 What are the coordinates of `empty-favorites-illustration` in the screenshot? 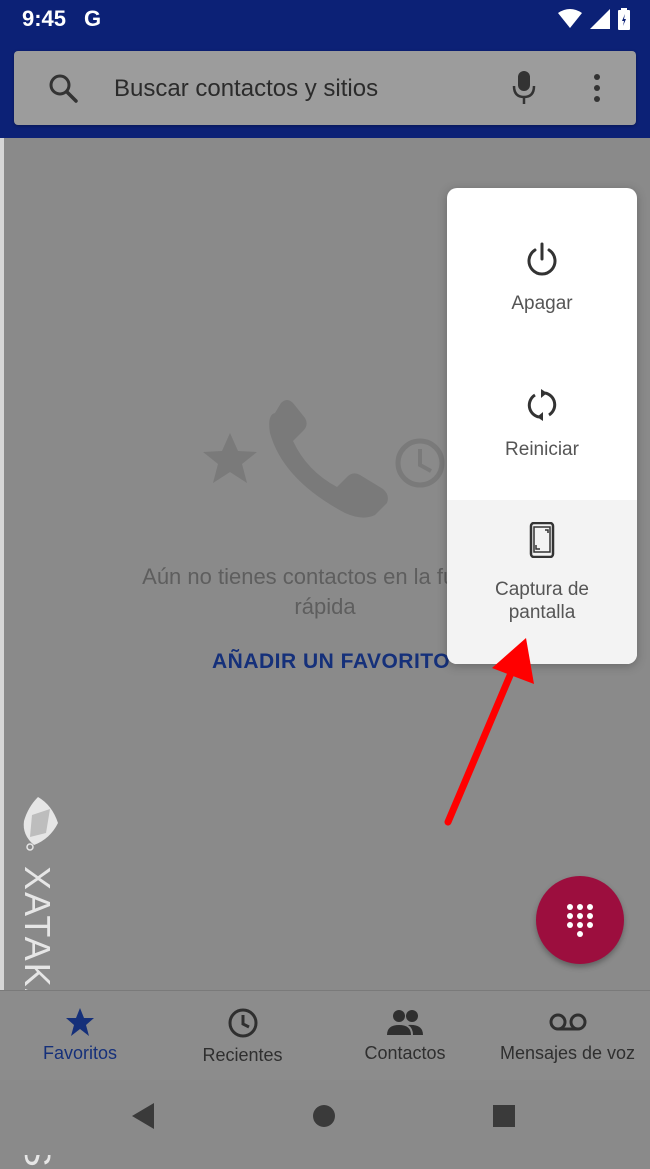 It's located at (324, 459).